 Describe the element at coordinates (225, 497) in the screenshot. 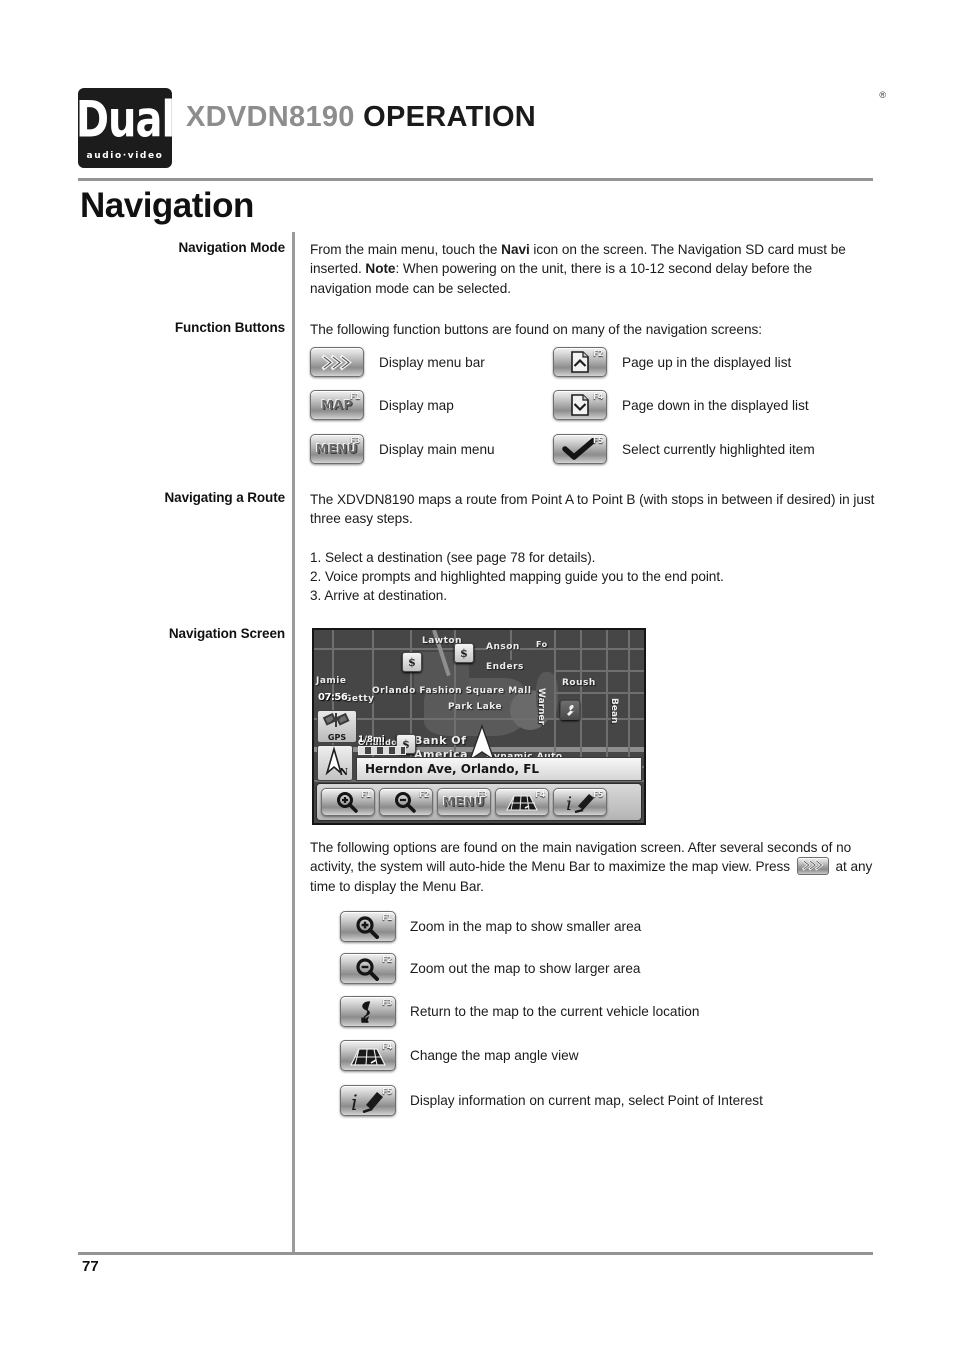

I see `label-navigating-route: Navigating a Route` at that location.